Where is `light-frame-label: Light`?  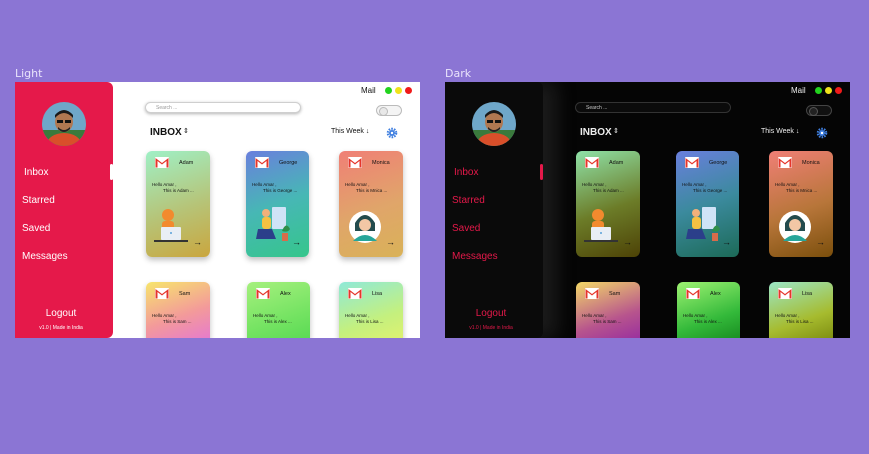 light-frame-label: Light is located at coordinates (29, 73).